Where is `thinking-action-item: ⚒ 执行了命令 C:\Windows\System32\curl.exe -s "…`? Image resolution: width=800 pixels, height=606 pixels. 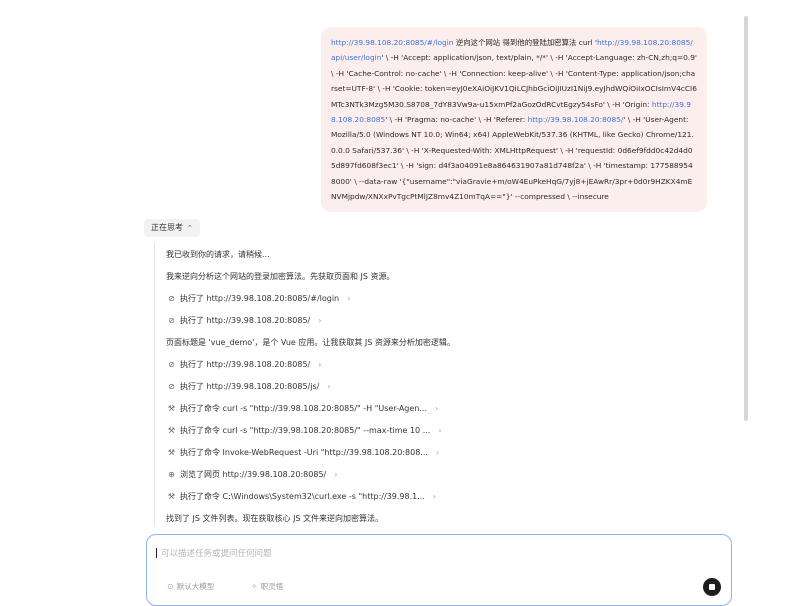 thinking-action-item: ⚒ 执行了命令 C:\Windows\System32\curl.exe -s "… is located at coordinates (386, 496).